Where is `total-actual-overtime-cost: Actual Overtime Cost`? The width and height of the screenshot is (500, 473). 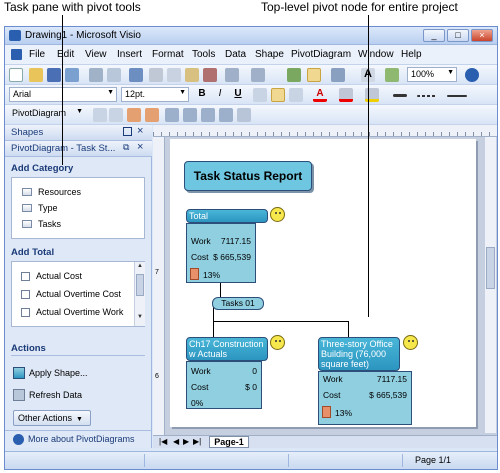 total-actual-overtime-cost: Actual Overtime Cost is located at coordinates (78, 294).